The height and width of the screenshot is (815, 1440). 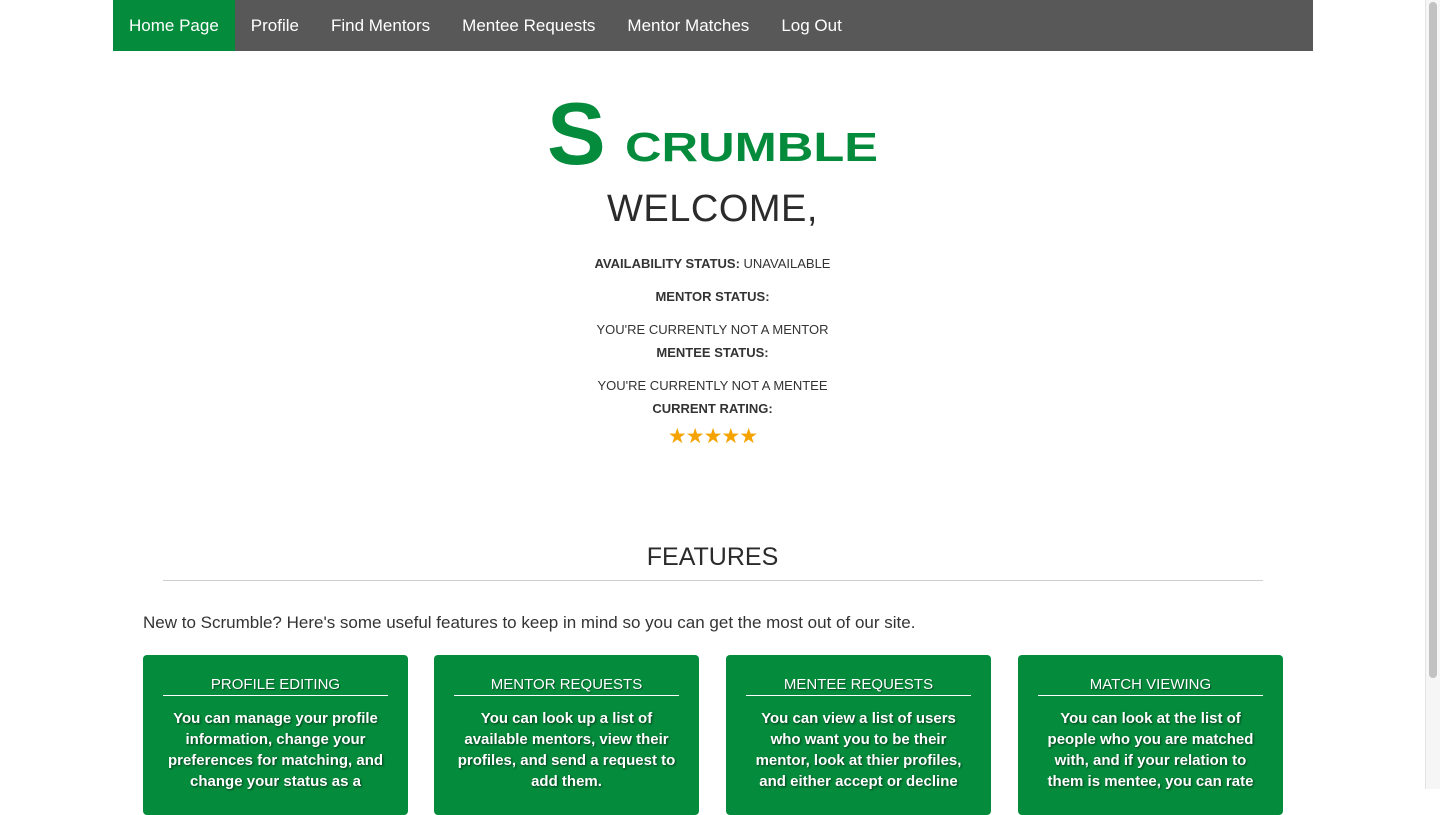 What do you see at coordinates (1433, 340) in the screenshot?
I see `scrollbar-thumb` at bounding box center [1433, 340].